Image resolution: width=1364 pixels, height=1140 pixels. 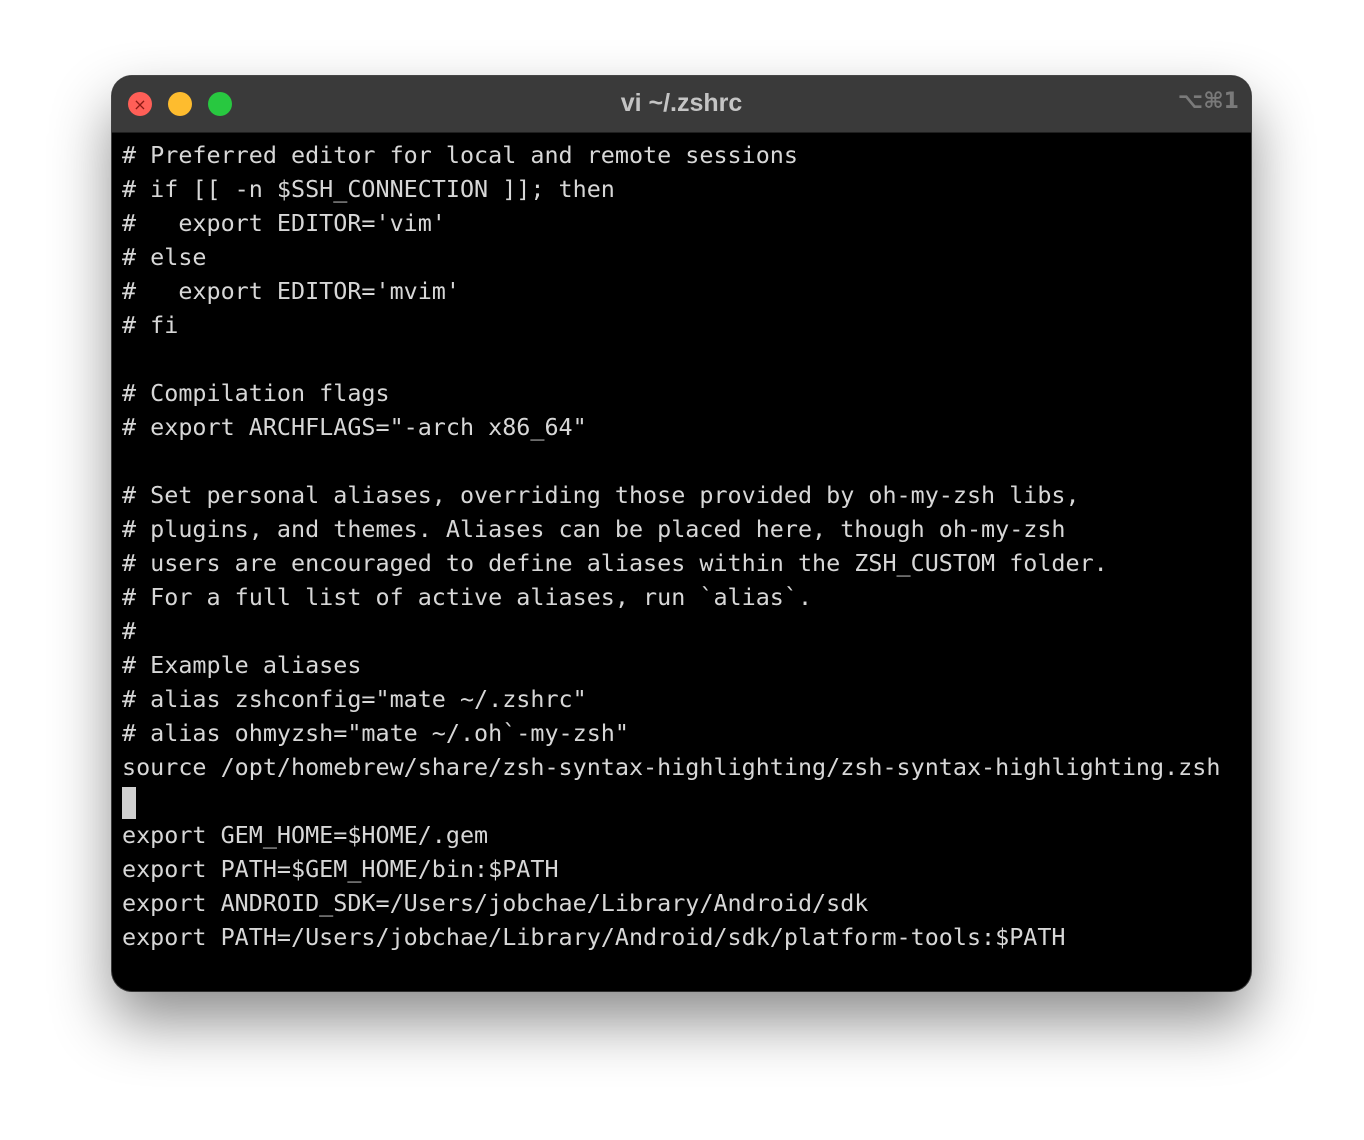 What do you see at coordinates (354, 427) in the screenshot?
I see `editor-line: # export ARCHFLAGS="-arch x86_64"` at bounding box center [354, 427].